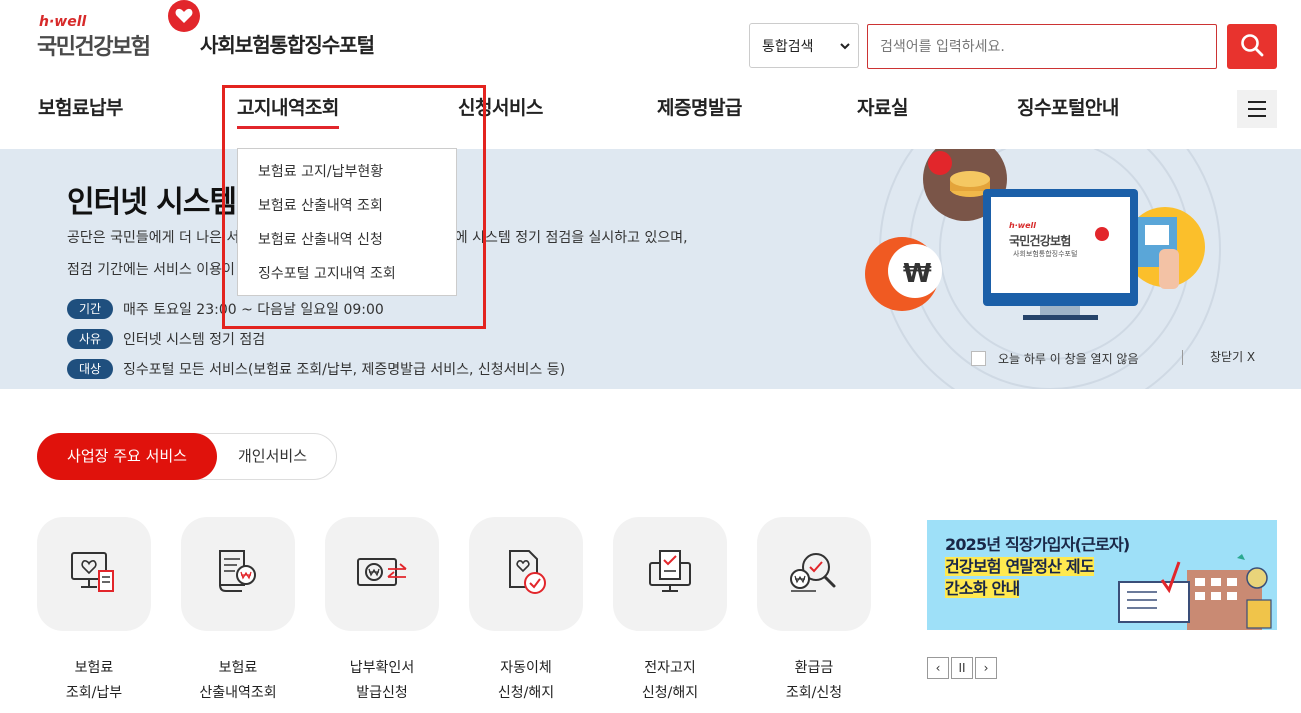 This screenshot has width=1301, height=713. Describe the element at coordinates (670, 668) in the screenshot. I see `service-label-line: 전자고지` at that location.